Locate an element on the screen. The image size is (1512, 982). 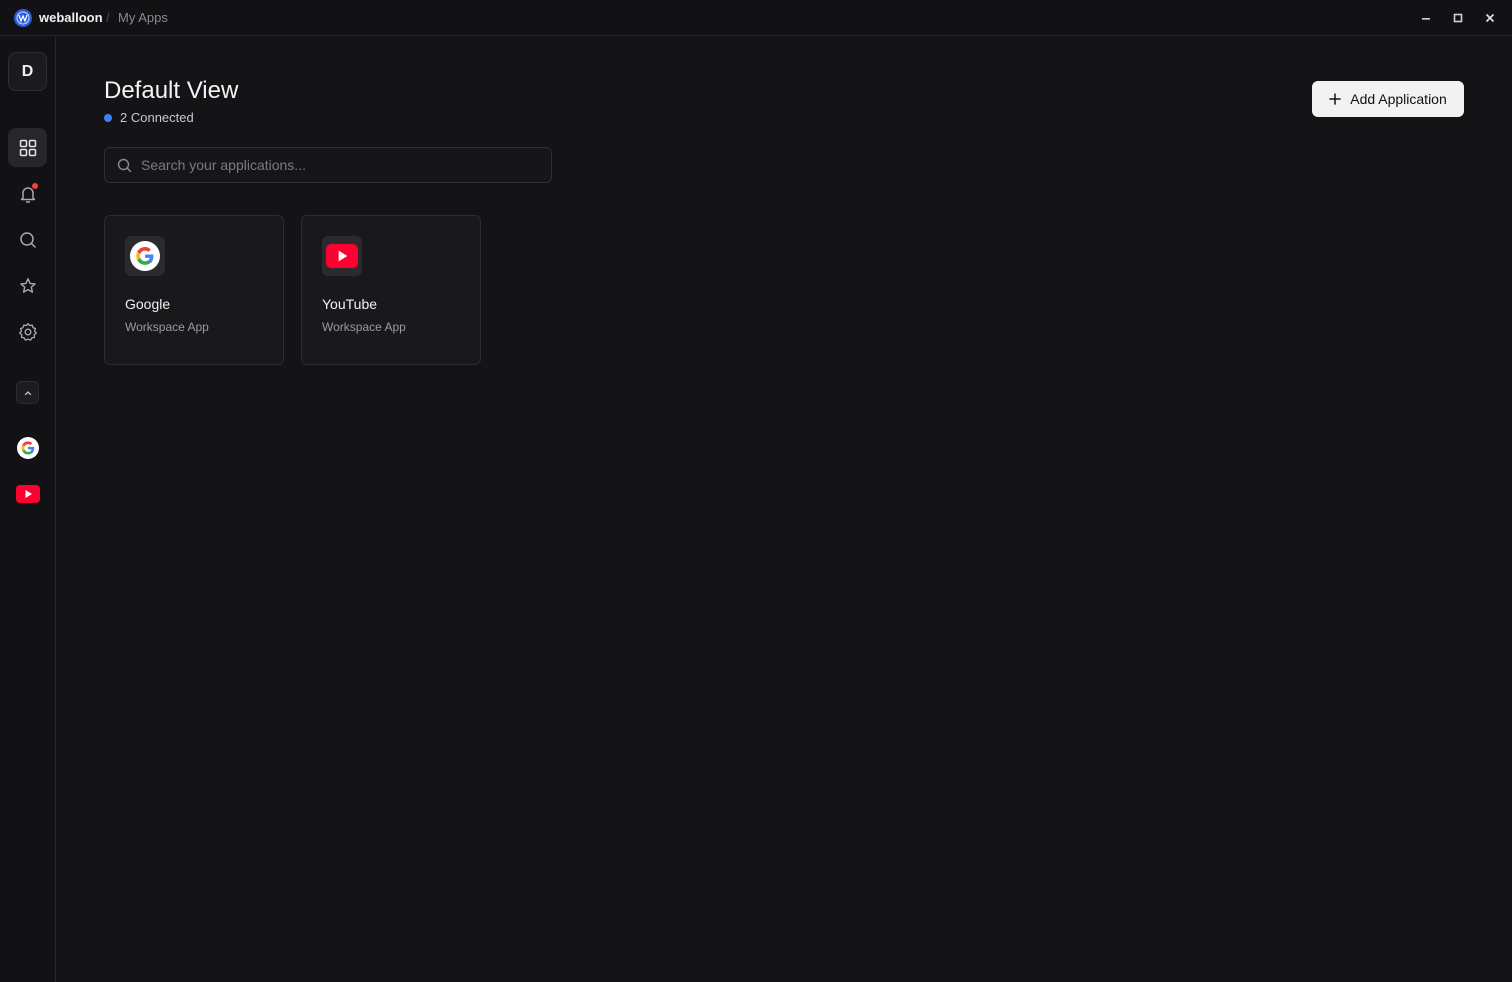
maximize-button is located at coordinates (1458, 18).